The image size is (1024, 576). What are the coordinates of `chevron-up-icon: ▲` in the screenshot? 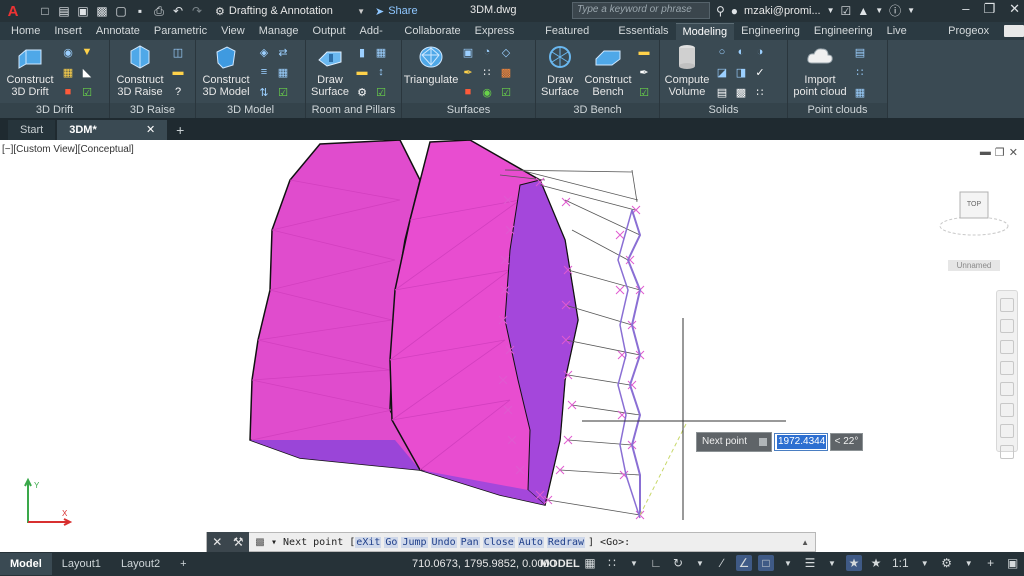 It's located at (805, 542).